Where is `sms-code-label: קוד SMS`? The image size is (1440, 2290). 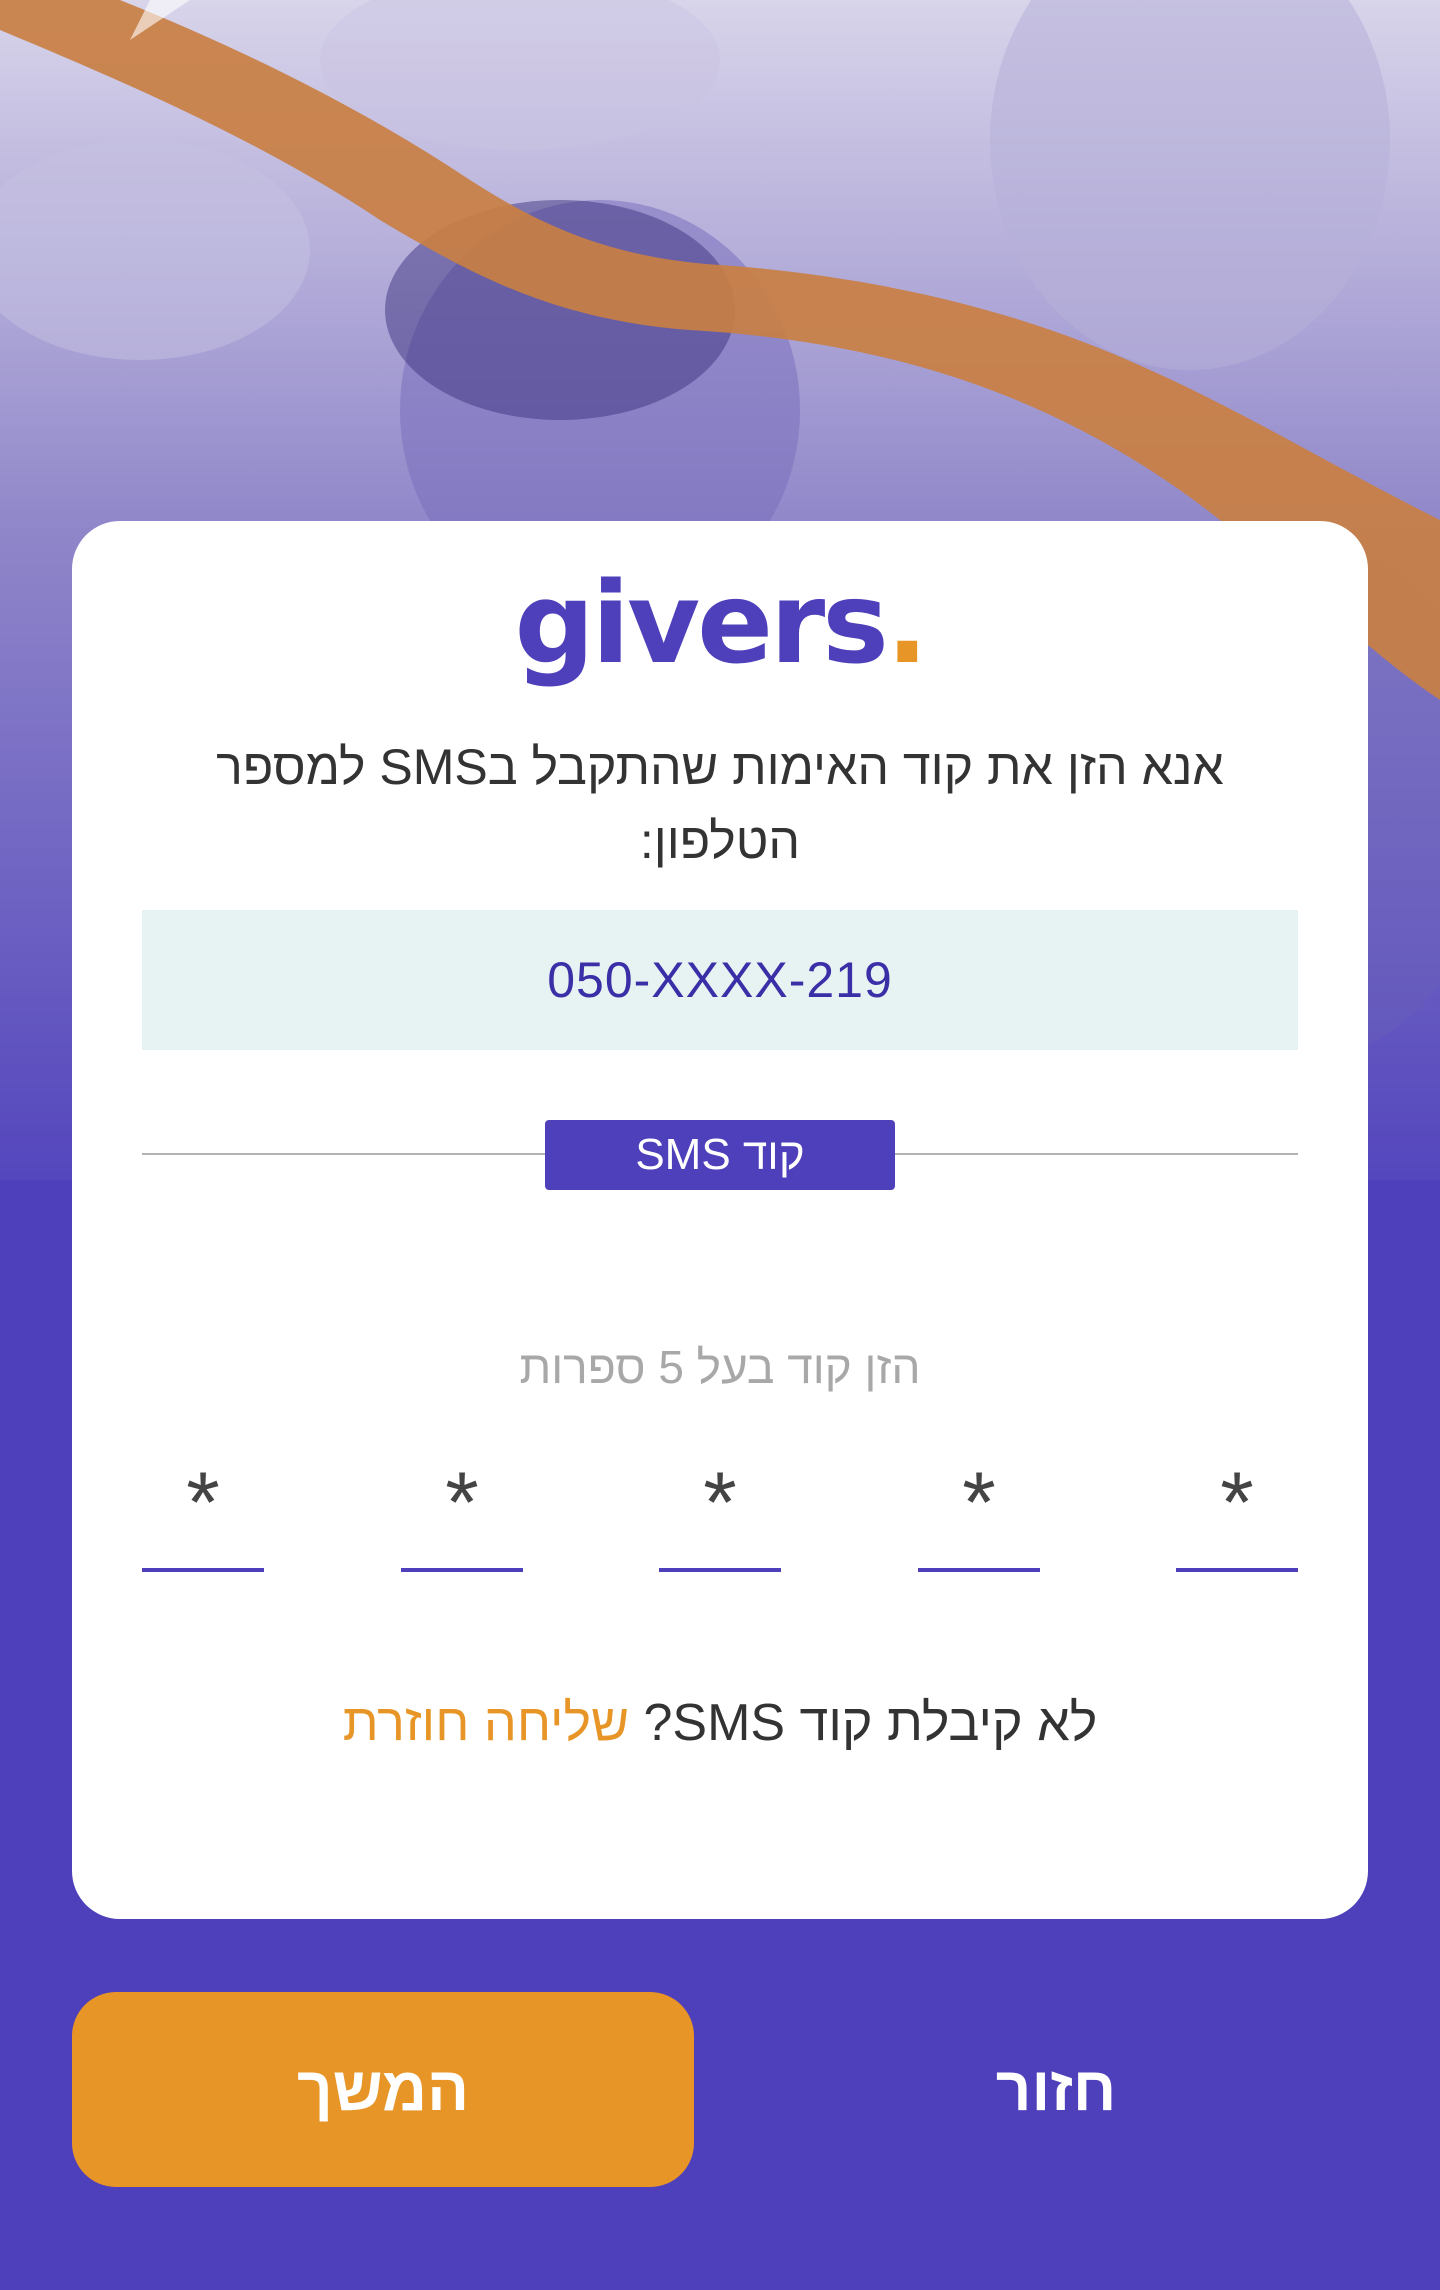 sms-code-label: קוד SMS is located at coordinates (720, 1155).